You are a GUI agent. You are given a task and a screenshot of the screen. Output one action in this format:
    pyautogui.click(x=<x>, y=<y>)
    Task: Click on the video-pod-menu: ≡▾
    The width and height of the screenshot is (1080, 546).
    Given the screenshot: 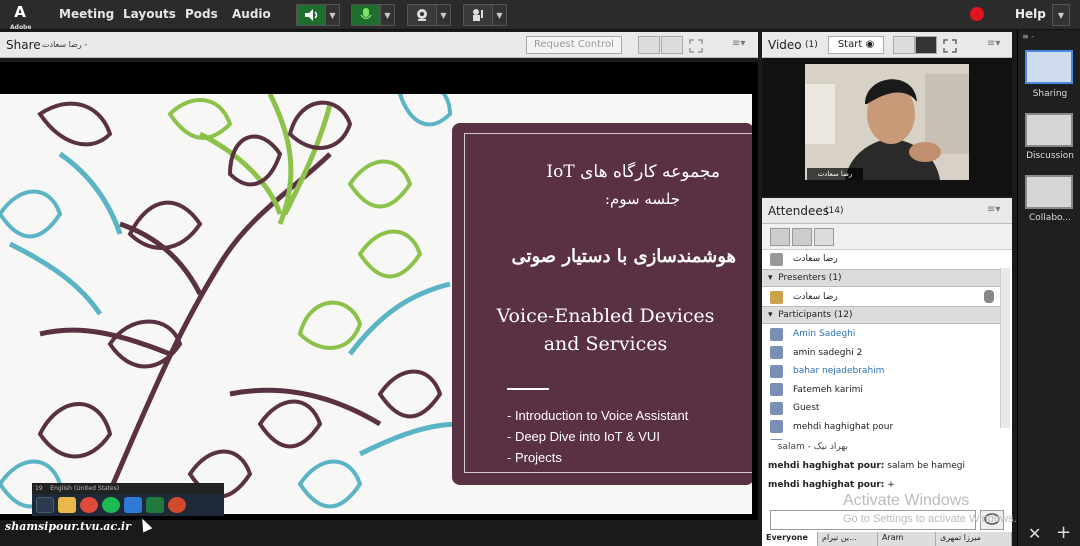 What is the action you would take?
    pyautogui.click(x=993, y=43)
    